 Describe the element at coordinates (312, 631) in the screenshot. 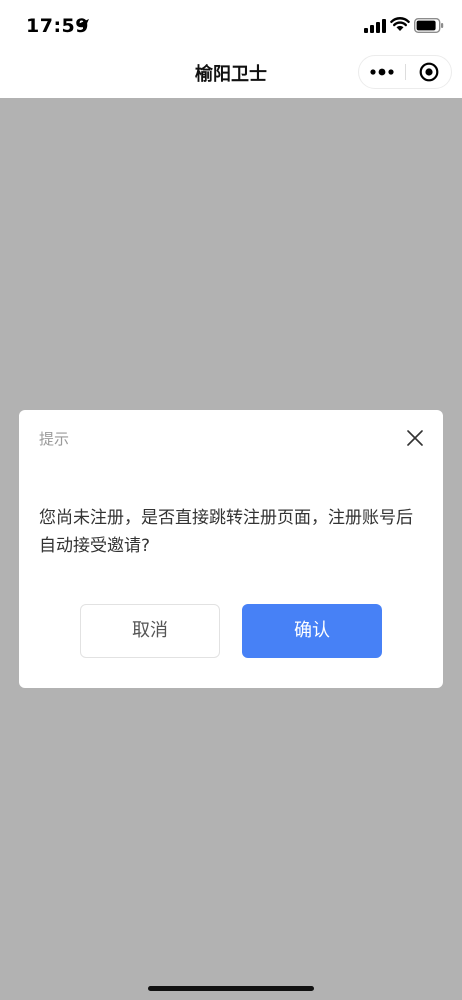

I see `confirm-button: 确认` at that location.